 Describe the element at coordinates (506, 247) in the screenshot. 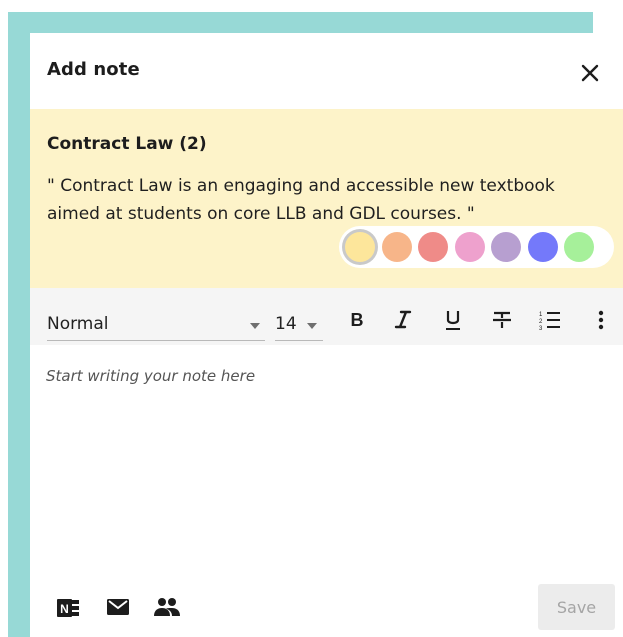

I see `color-swatch-purple` at that location.